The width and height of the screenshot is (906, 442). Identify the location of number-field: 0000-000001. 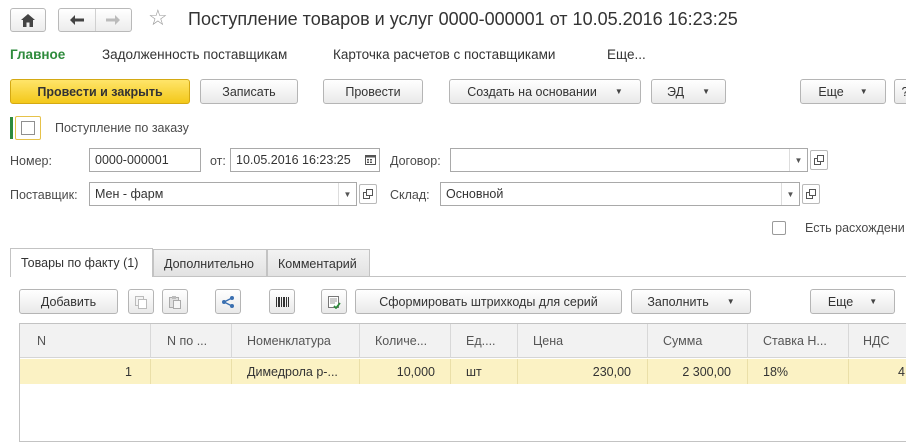
(145, 160).